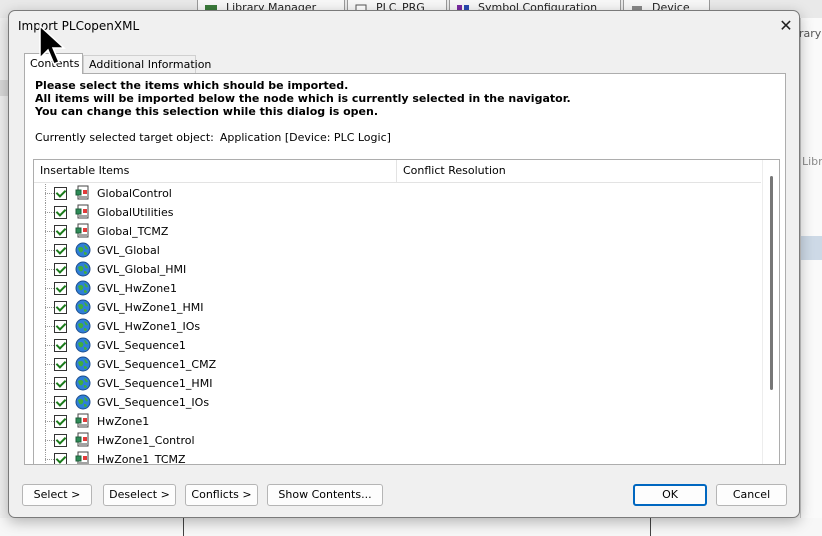  I want to click on tree-item-row: GVL_Sequence1_IOs, so click(397, 402).